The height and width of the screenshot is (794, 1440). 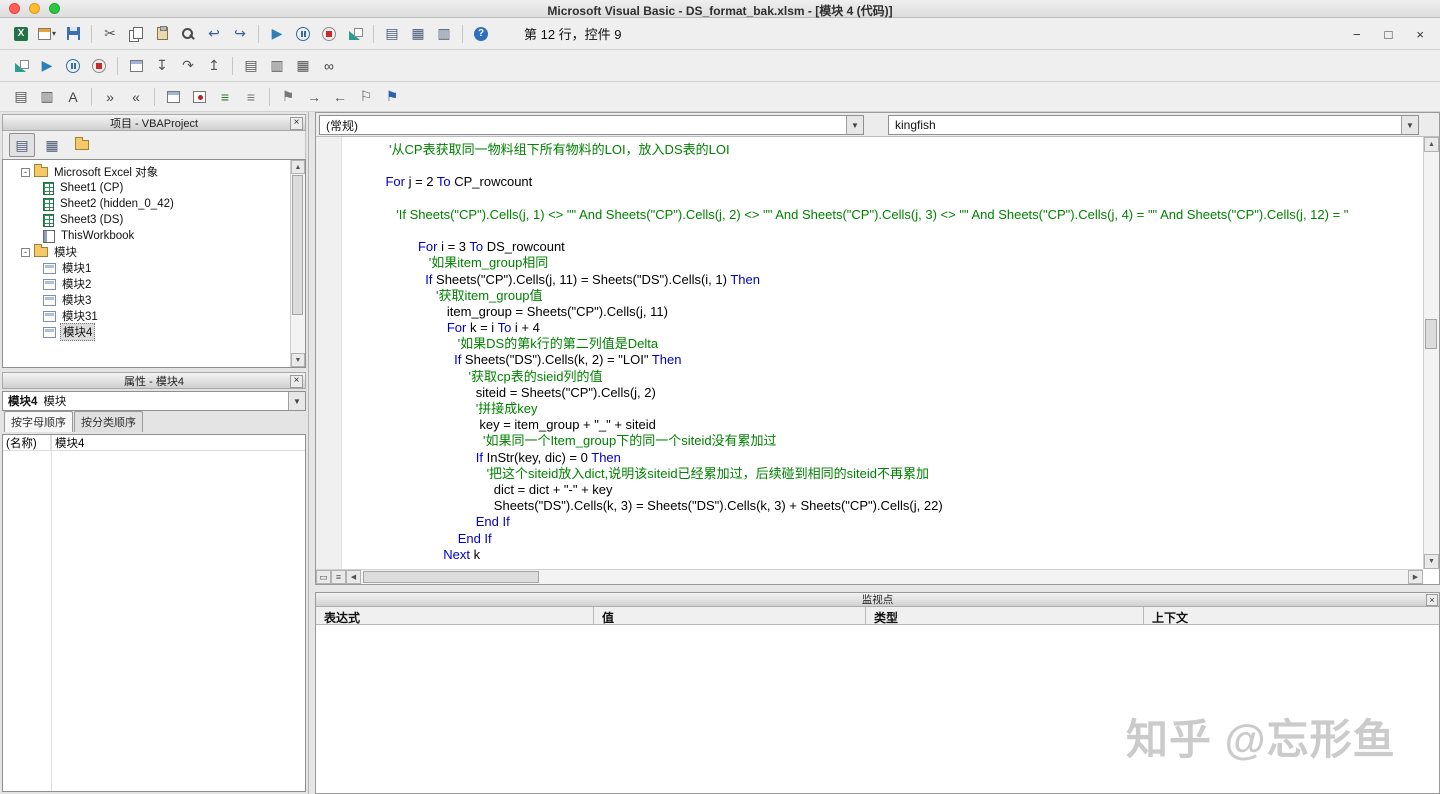 What do you see at coordinates (897, 425) in the screenshot?
I see `code-line: key = item_group + "_" + siteid` at bounding box center [897, 425].